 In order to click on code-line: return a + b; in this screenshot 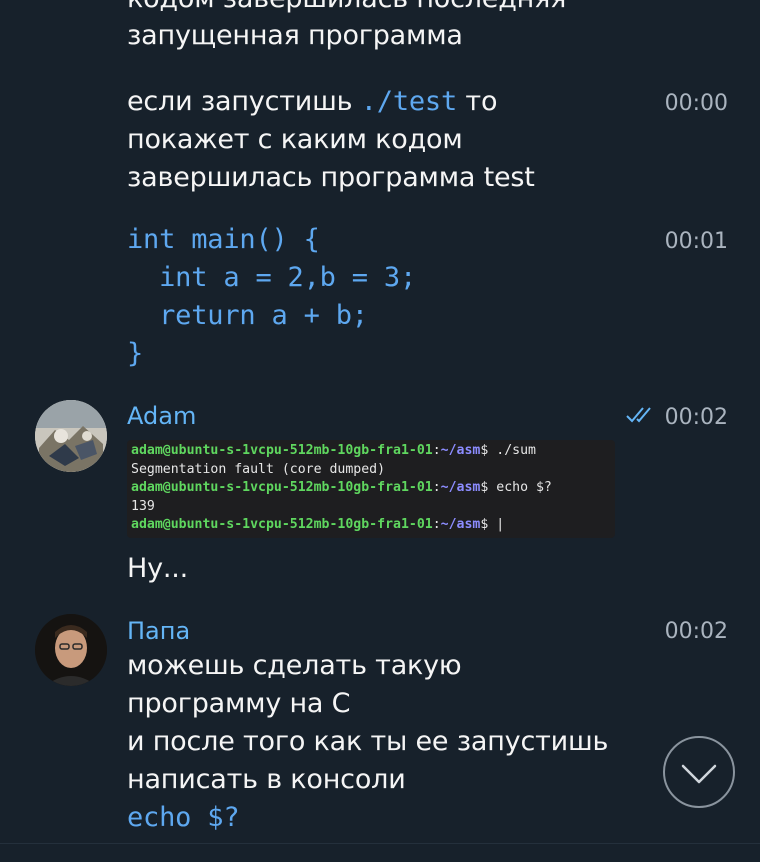, I will do `click(247, 315)`.